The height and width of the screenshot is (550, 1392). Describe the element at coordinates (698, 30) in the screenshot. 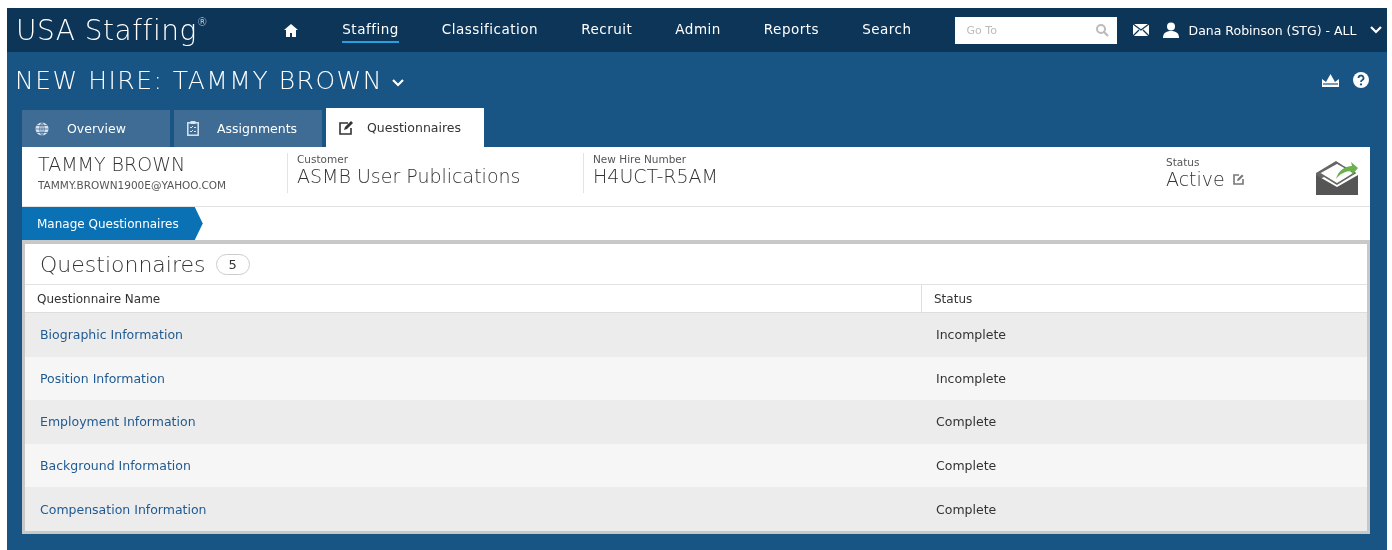

I see `nav-link: Admin` at that location.